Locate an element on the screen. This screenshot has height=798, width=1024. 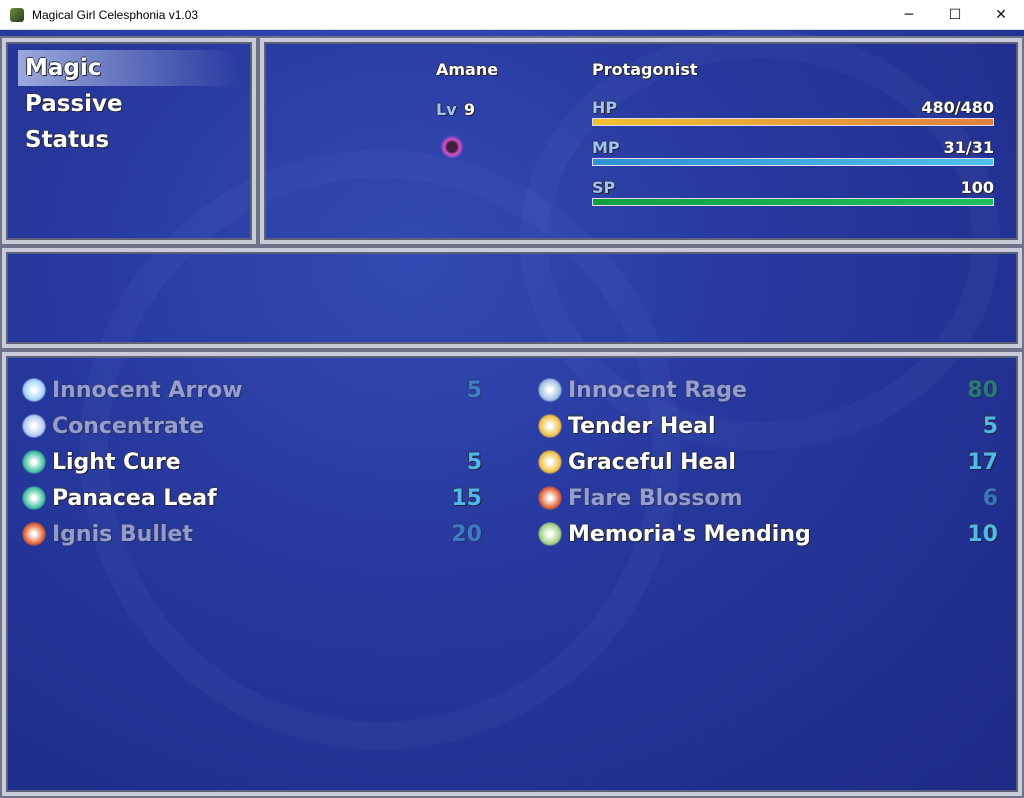
window-title: Magical Girl Celesphonia v1.03 is located at coordinates (115, 14).